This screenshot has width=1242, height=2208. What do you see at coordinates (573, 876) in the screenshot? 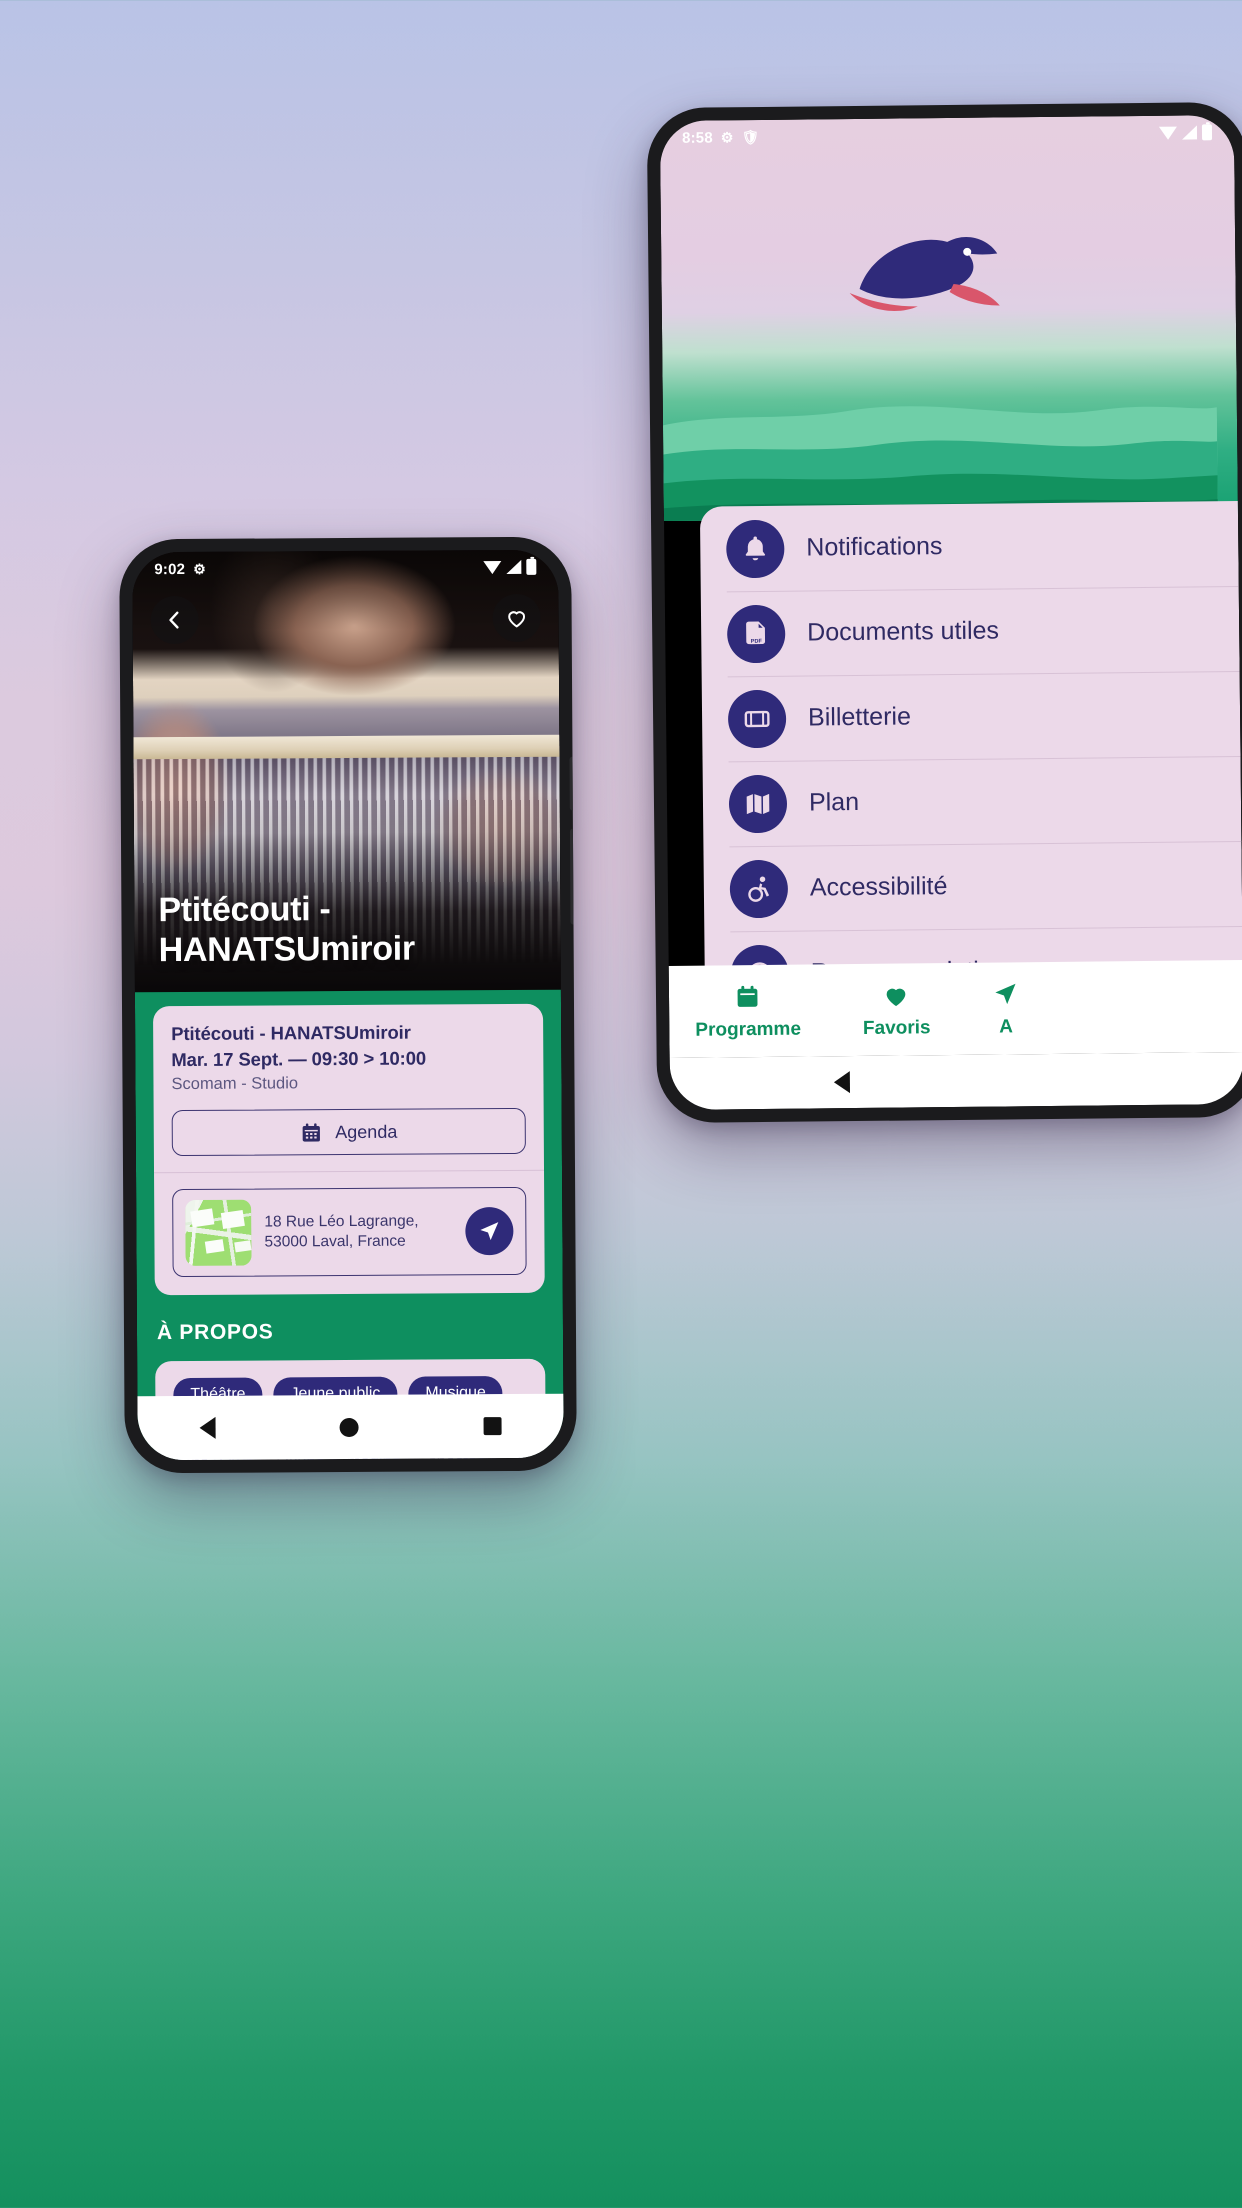
I see `volume-button` at bounding box center [573, 876].